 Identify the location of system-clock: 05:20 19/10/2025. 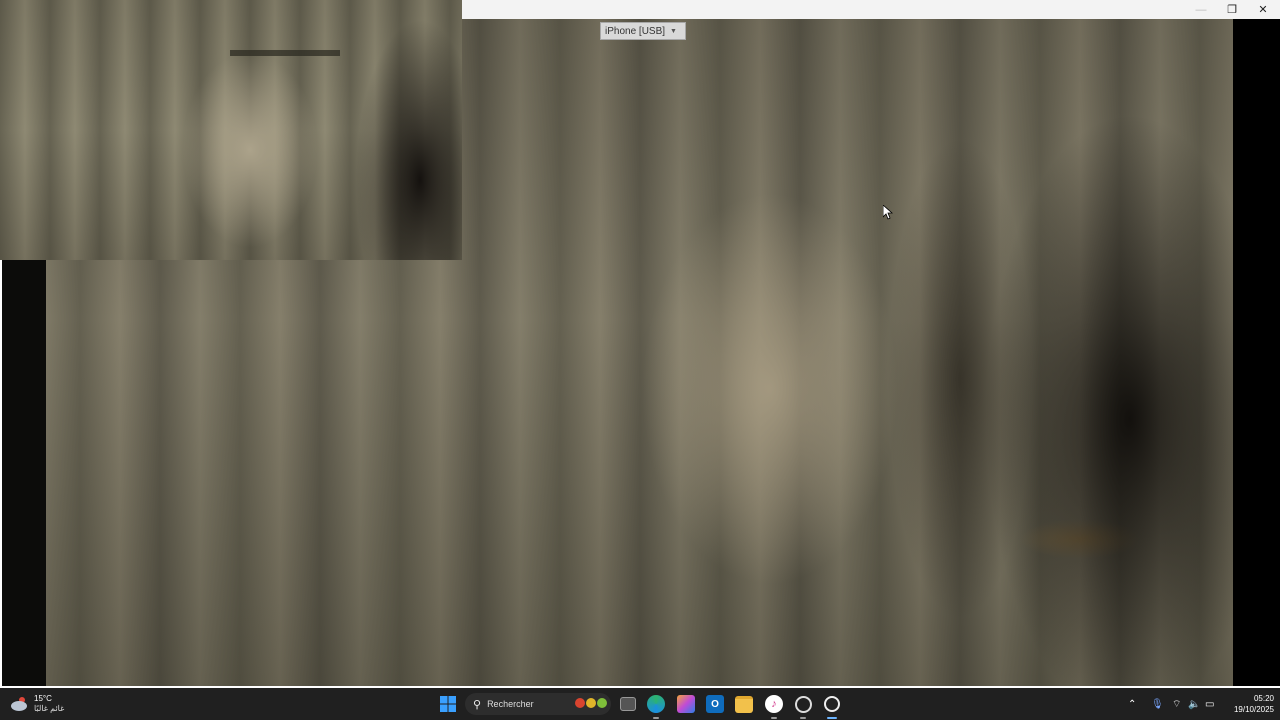
(1248, 704).